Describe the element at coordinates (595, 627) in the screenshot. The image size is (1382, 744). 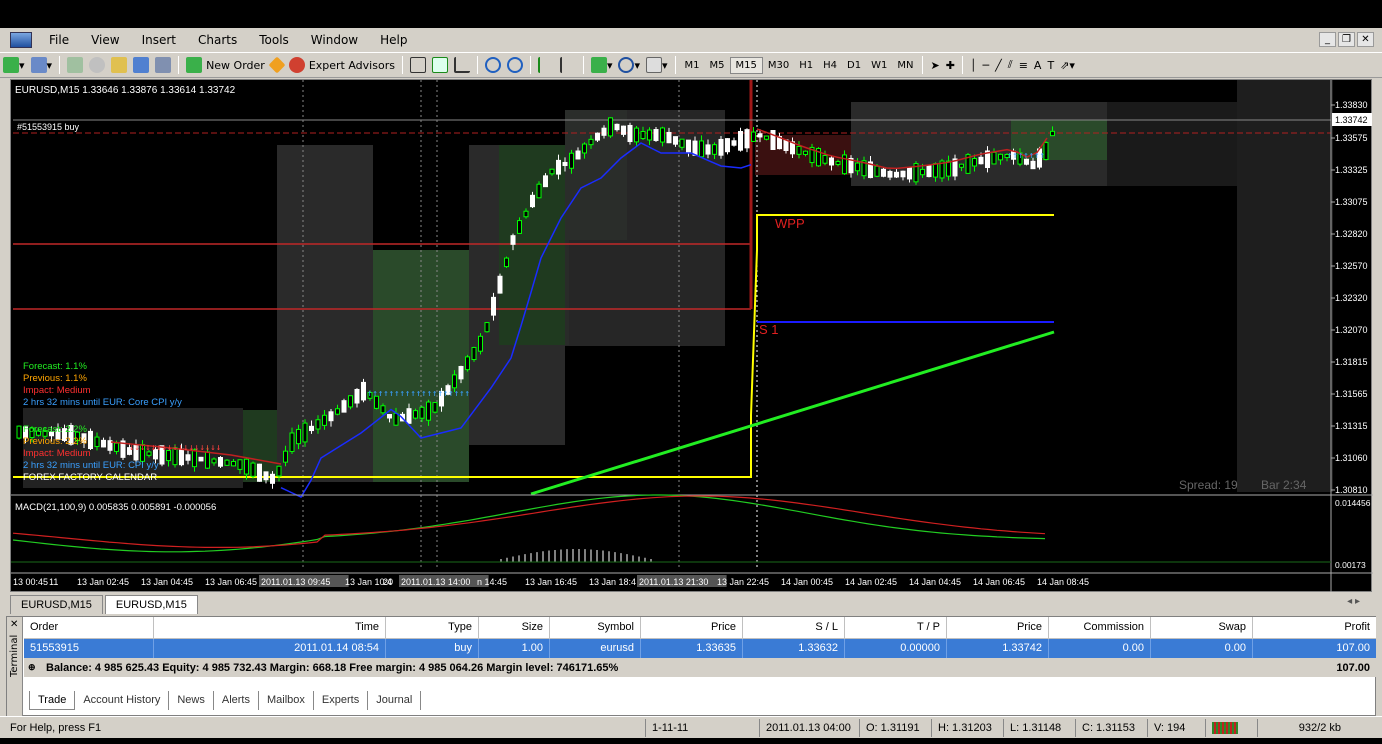
I see `col-symbol: Symbol` at that location.